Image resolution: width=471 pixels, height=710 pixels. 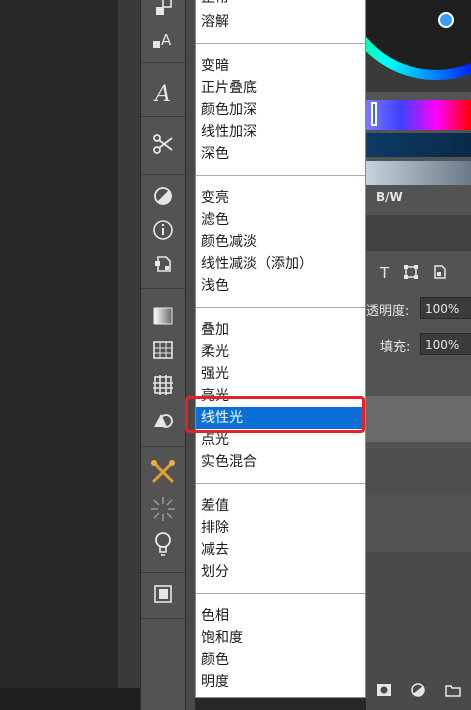 I want to click on menu-item-darker-color: 深色, so click(x=280, y=154).